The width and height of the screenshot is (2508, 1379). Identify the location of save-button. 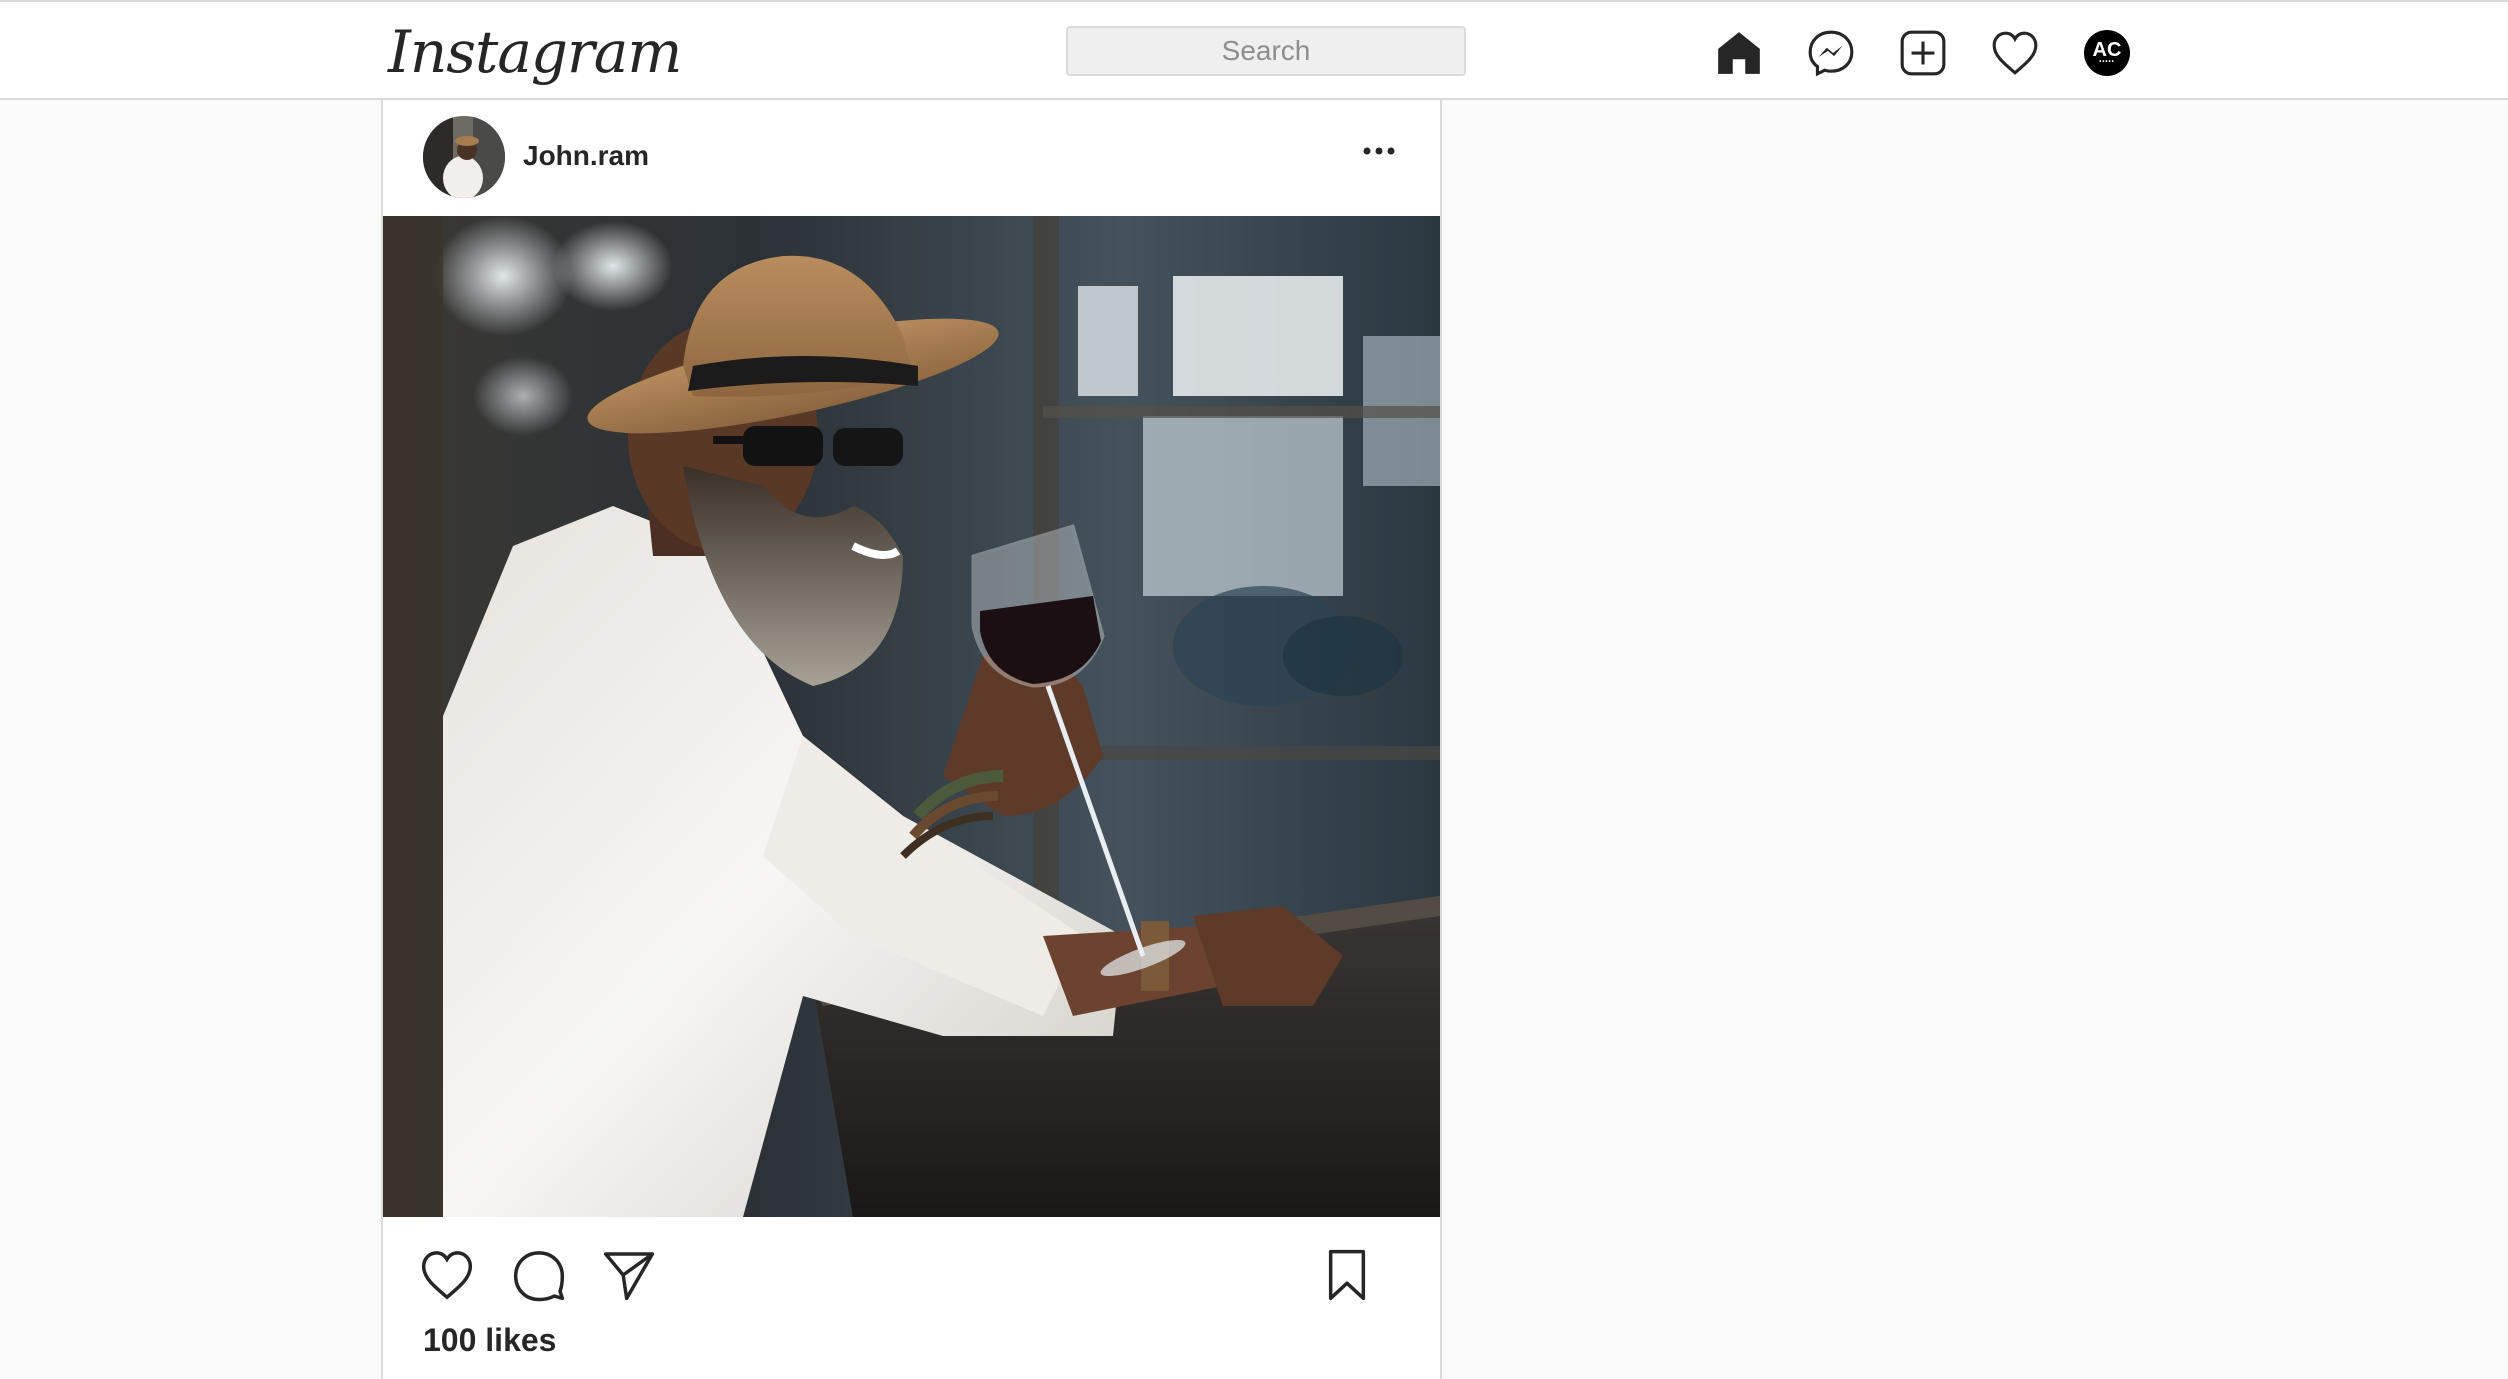
(1347, 1275).